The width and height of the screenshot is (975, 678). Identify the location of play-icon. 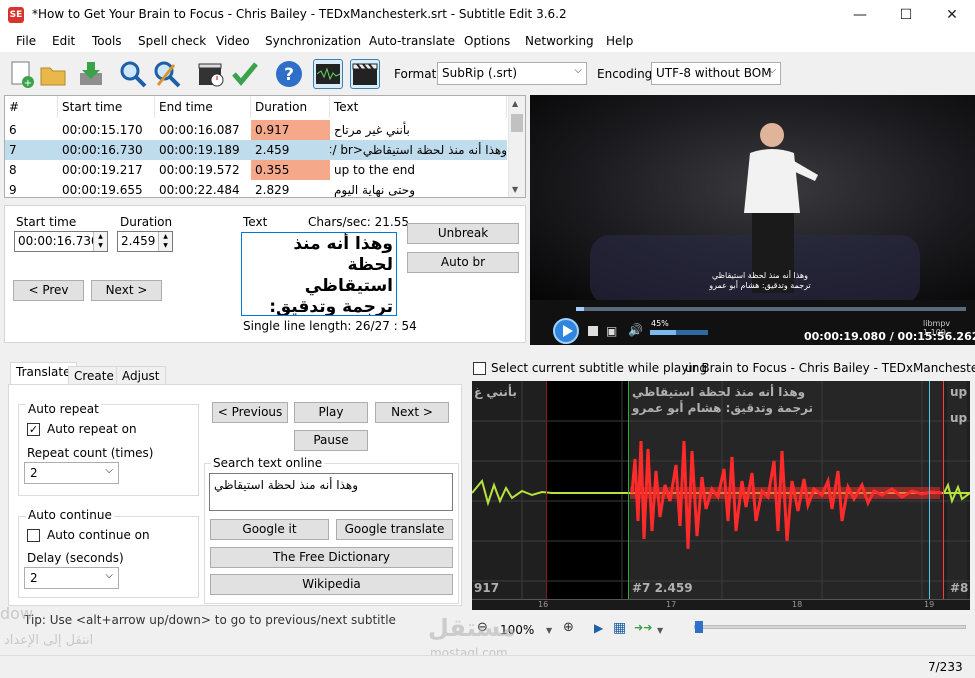
(566, 331).